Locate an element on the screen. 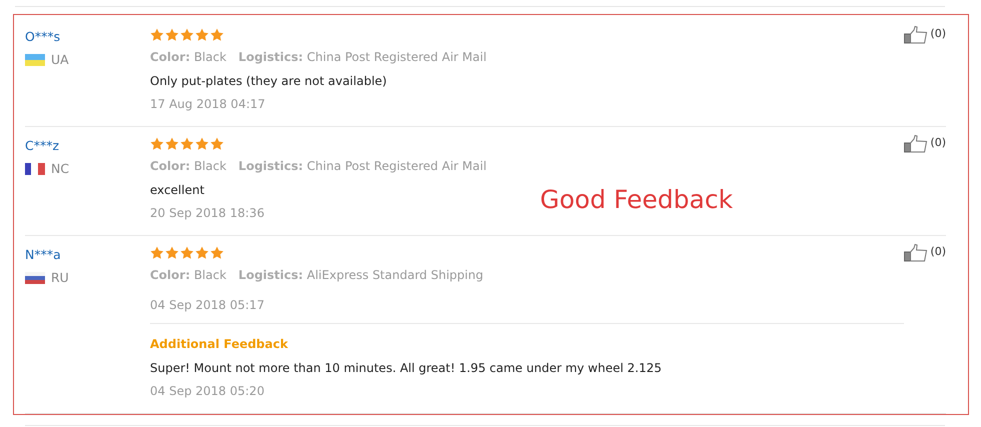 This screenshot has width=981, height=427. reviewer-name: C***z is located at coordinates (42, 146).